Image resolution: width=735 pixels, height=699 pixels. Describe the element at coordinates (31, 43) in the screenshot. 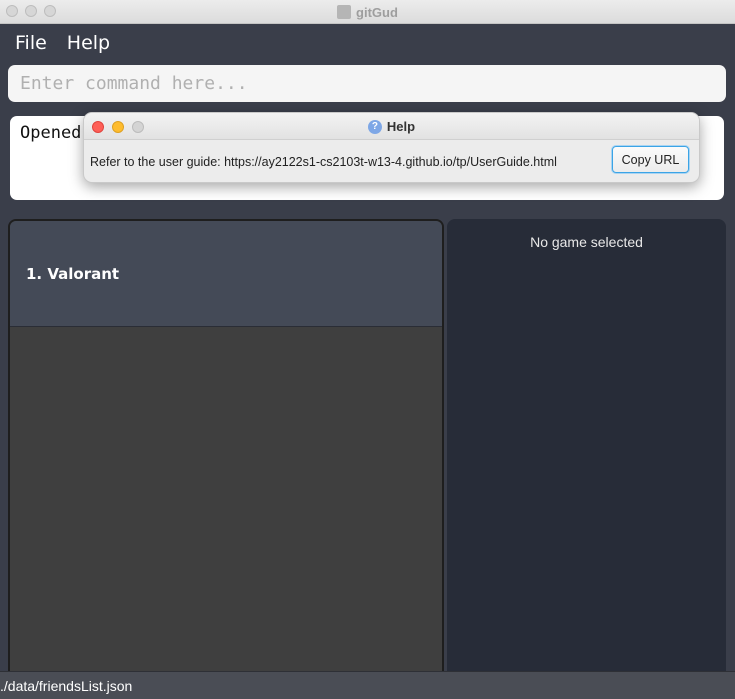

I see `menu-file: File` at that location.